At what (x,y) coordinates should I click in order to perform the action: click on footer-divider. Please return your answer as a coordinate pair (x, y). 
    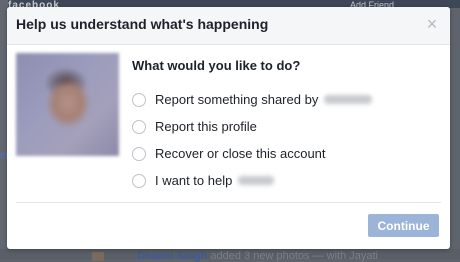
    Looking at the image, I should click on (228, 202).